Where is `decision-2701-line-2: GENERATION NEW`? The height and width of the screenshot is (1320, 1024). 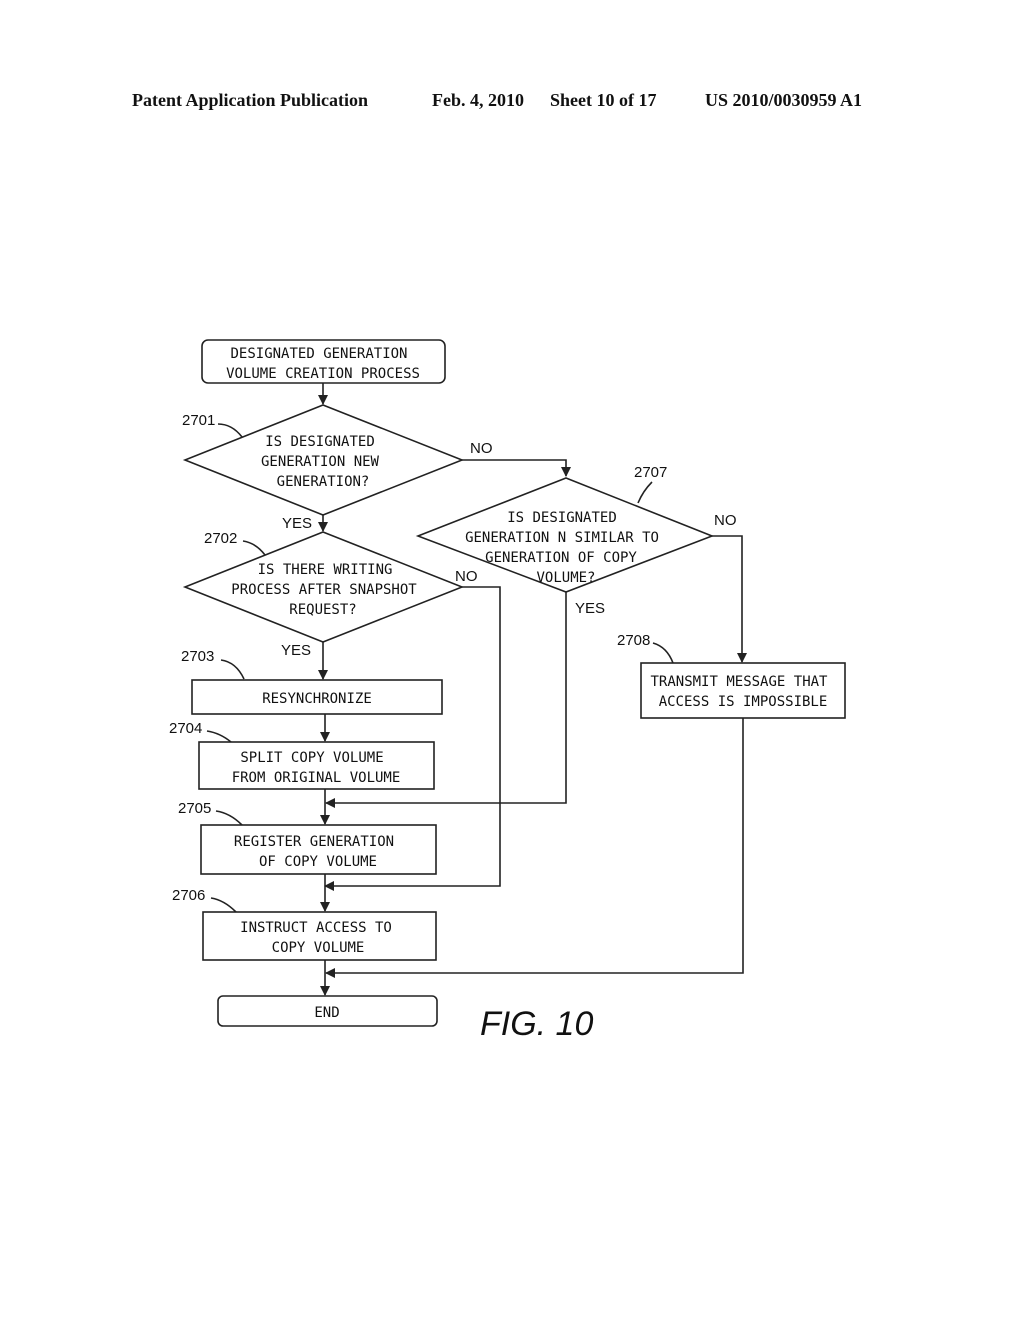 decision-2701-line-2: GENERATION NEW is located at coordinates (320, 462).